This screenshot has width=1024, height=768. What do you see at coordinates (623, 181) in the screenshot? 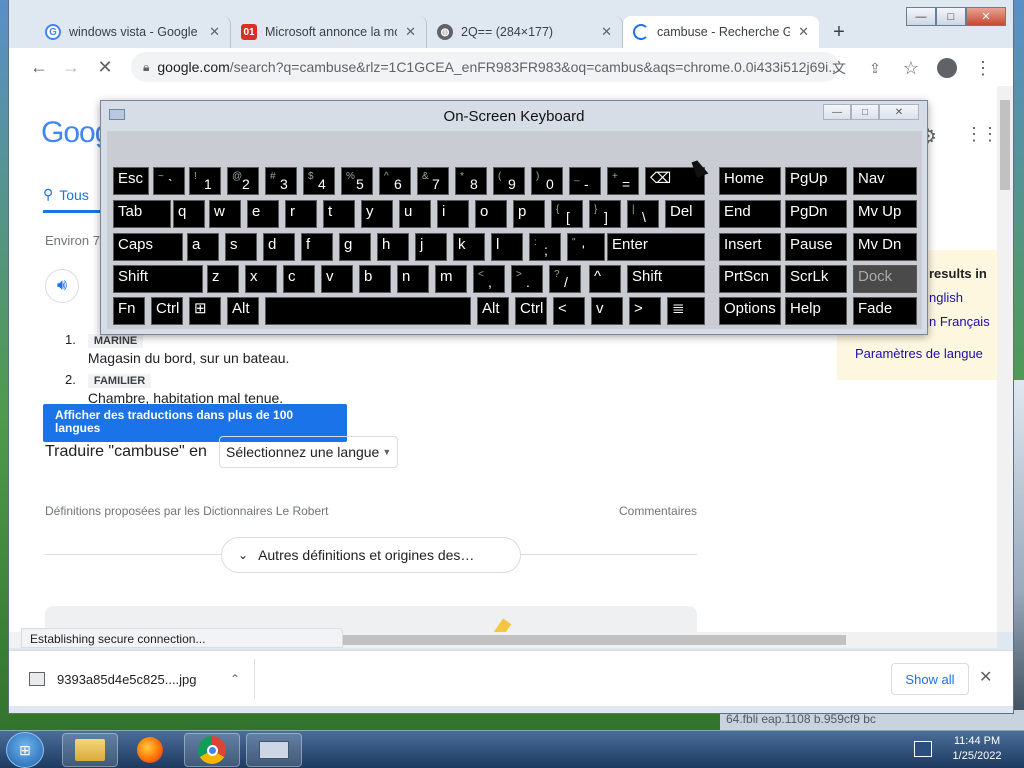
I see `osk-key-sym0-13: + =` at bounding box center [623, 181].